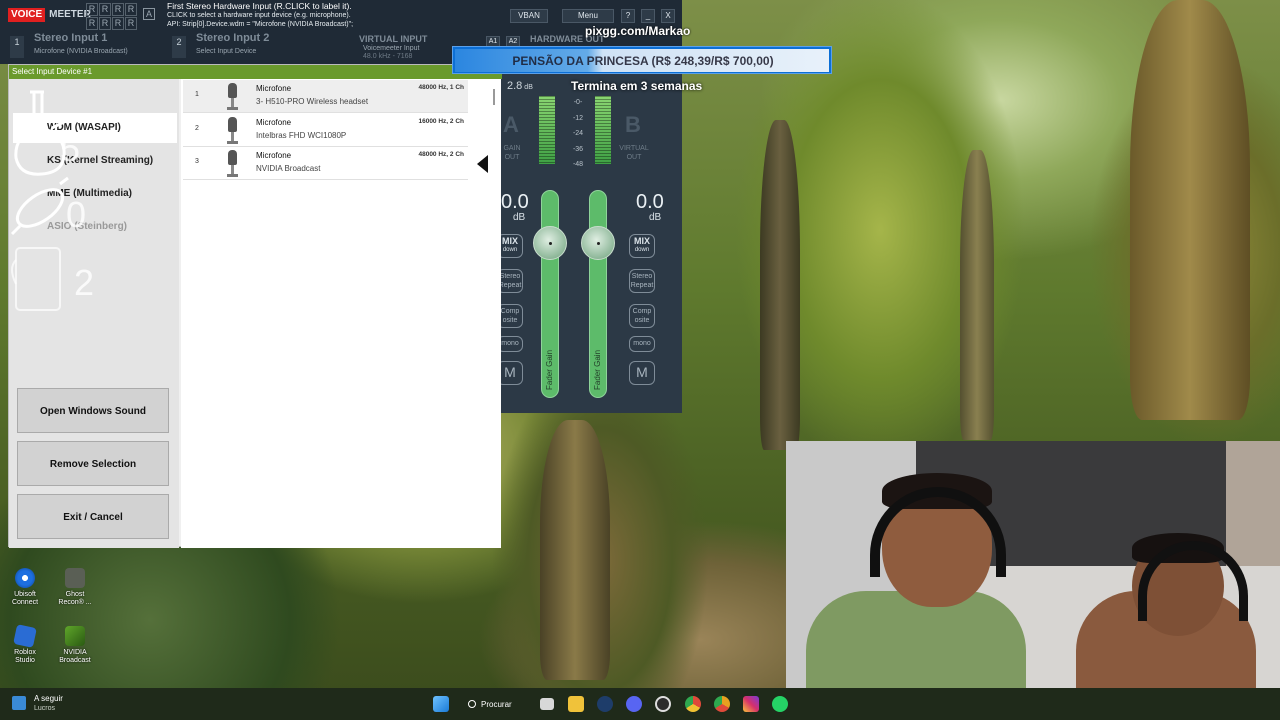 The width and height of the screenshot is (1280, 720). What do you see at coordinates (226, 51) in the screenshot?
I see `strip-2-device: Select Input Device` at bounding box center [226, 51].